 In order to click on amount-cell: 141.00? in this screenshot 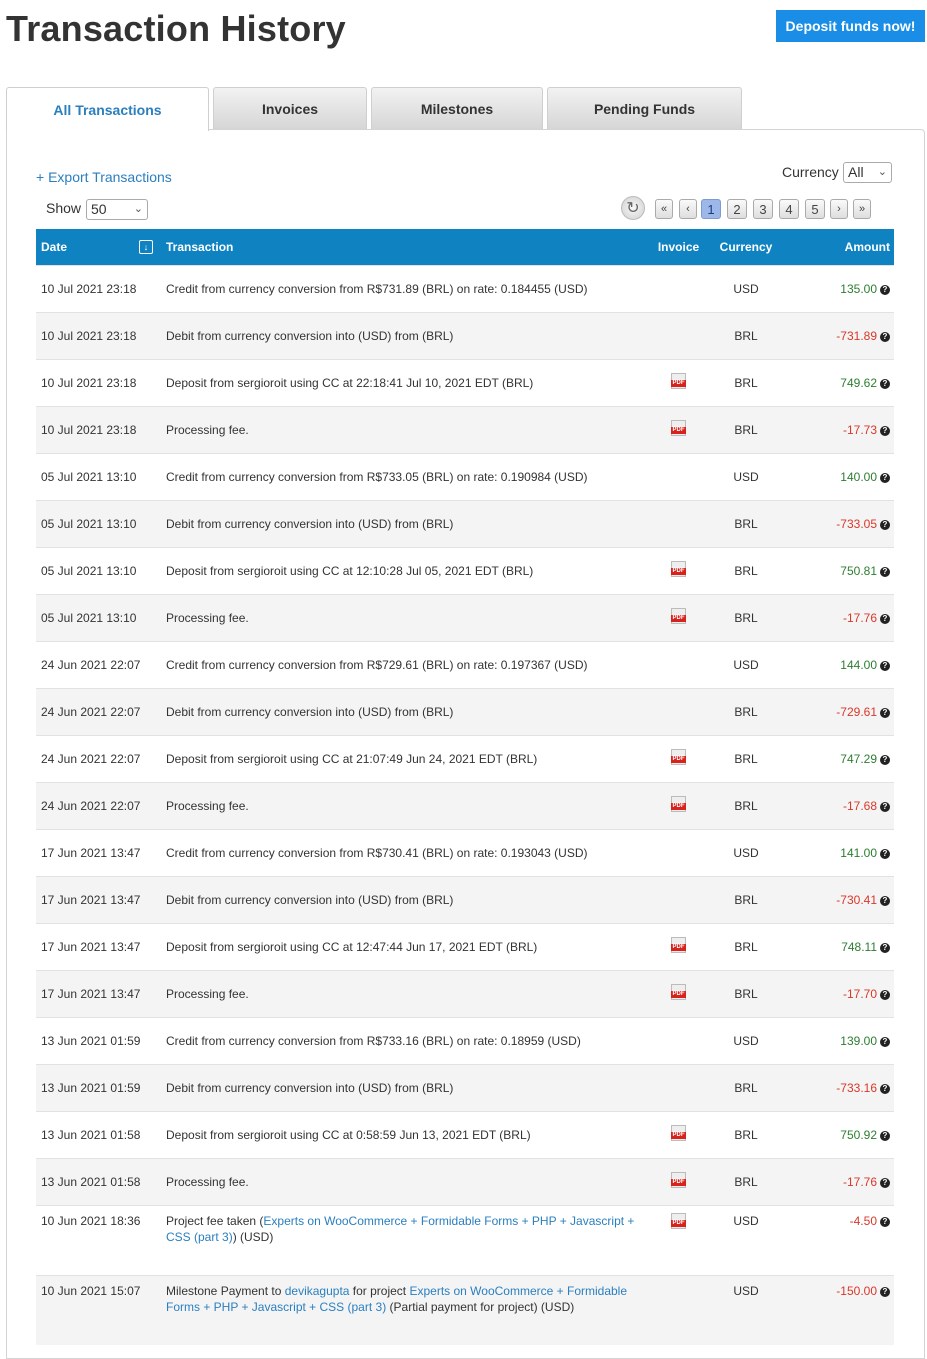, I will do `click(837, 853)`.